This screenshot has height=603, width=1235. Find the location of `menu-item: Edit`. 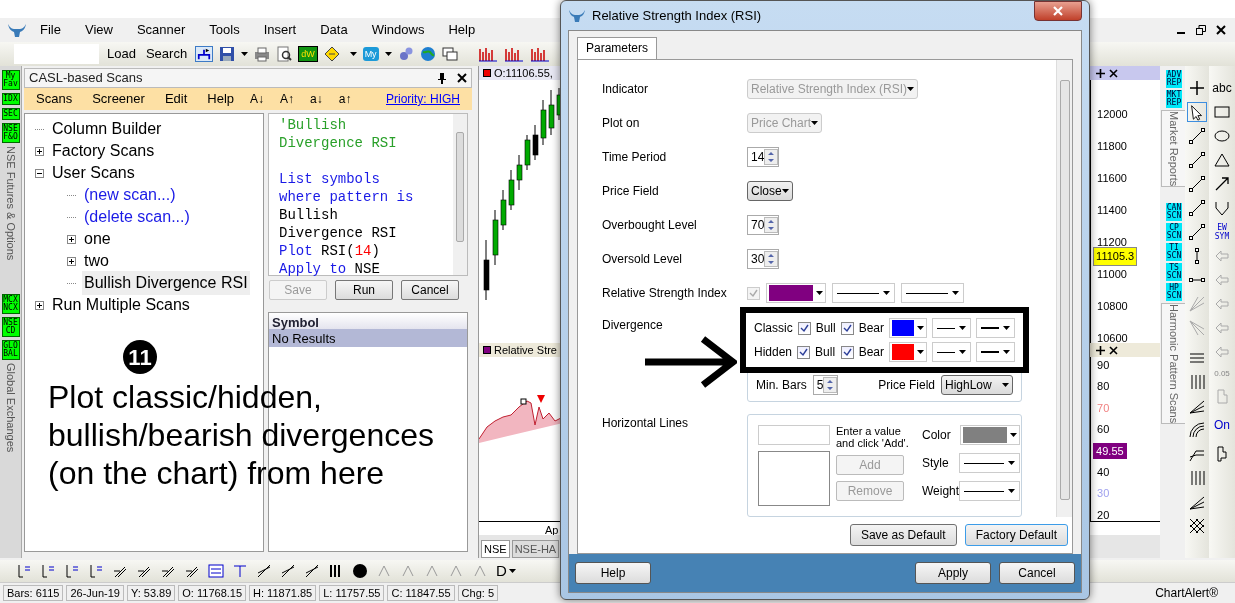

menu-item: Edit is located at coordinates (176, 99).